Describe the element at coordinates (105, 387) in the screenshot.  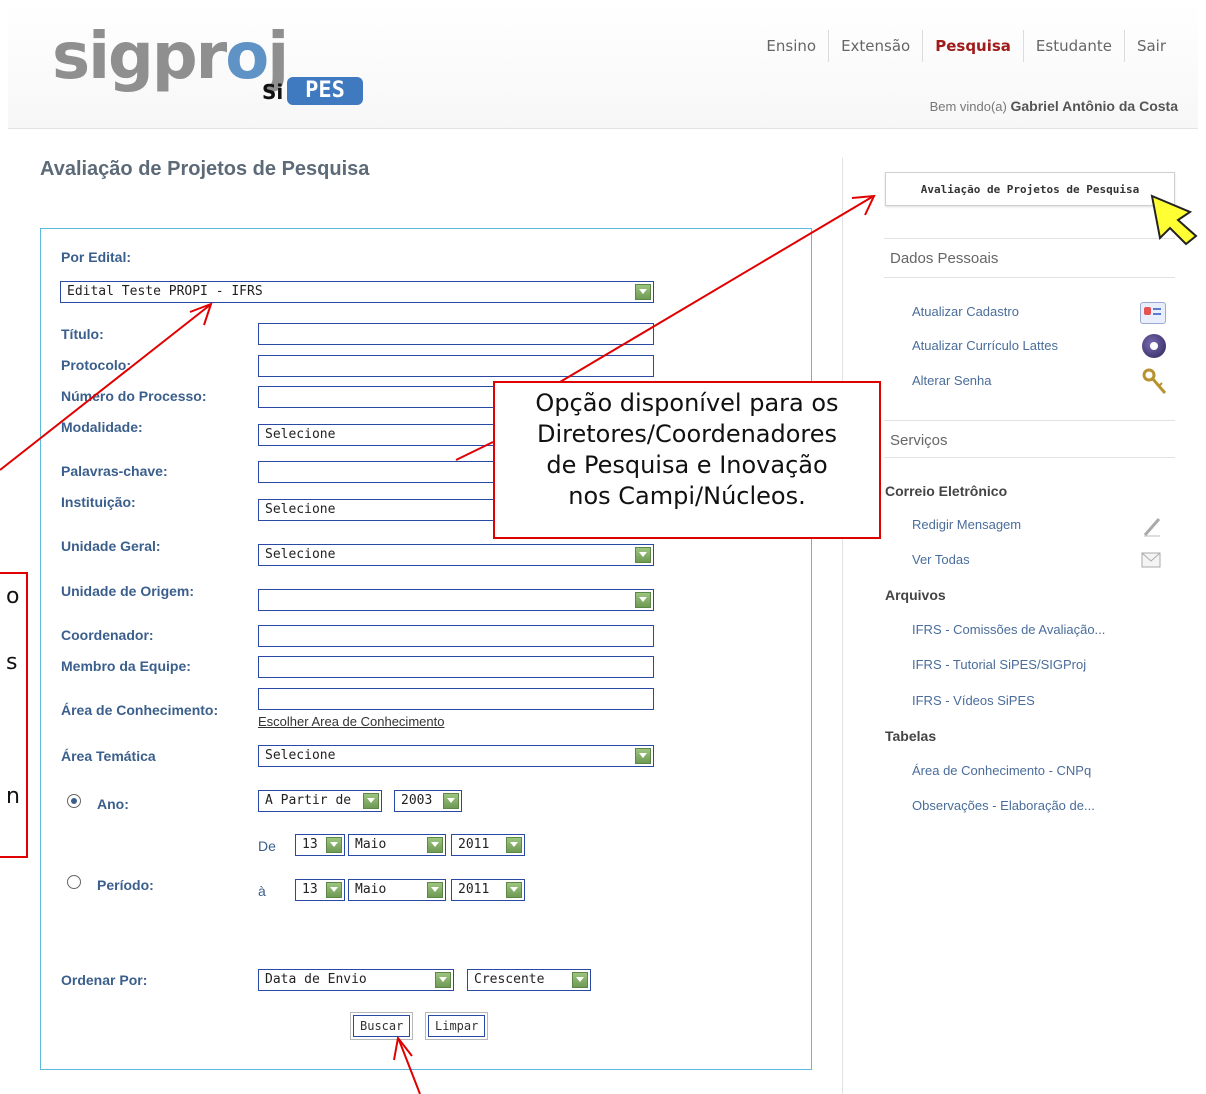
I see `arrow-to-edital` at that location.